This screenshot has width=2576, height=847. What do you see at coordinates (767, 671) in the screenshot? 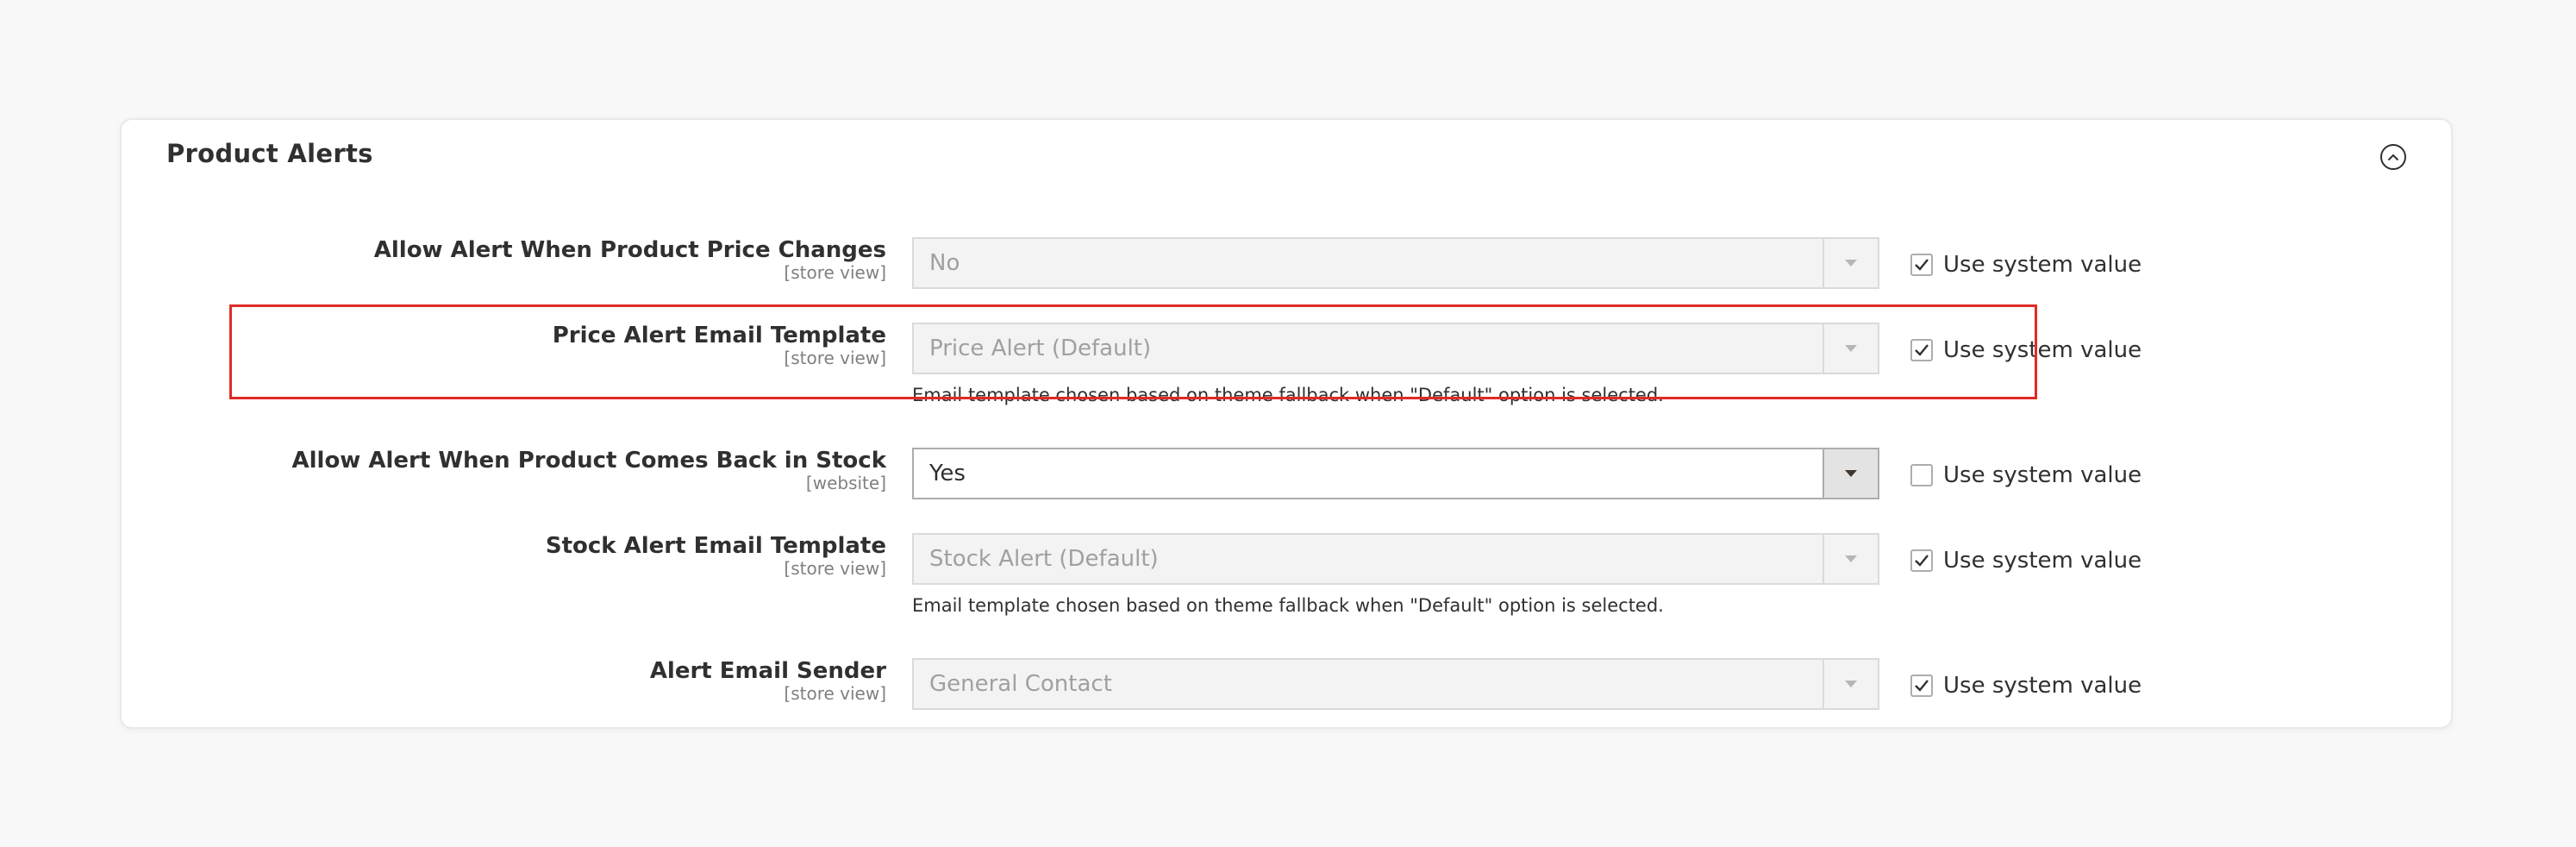
I see `setting-label: Alert Email Sender` at bounding box center [767, 671].